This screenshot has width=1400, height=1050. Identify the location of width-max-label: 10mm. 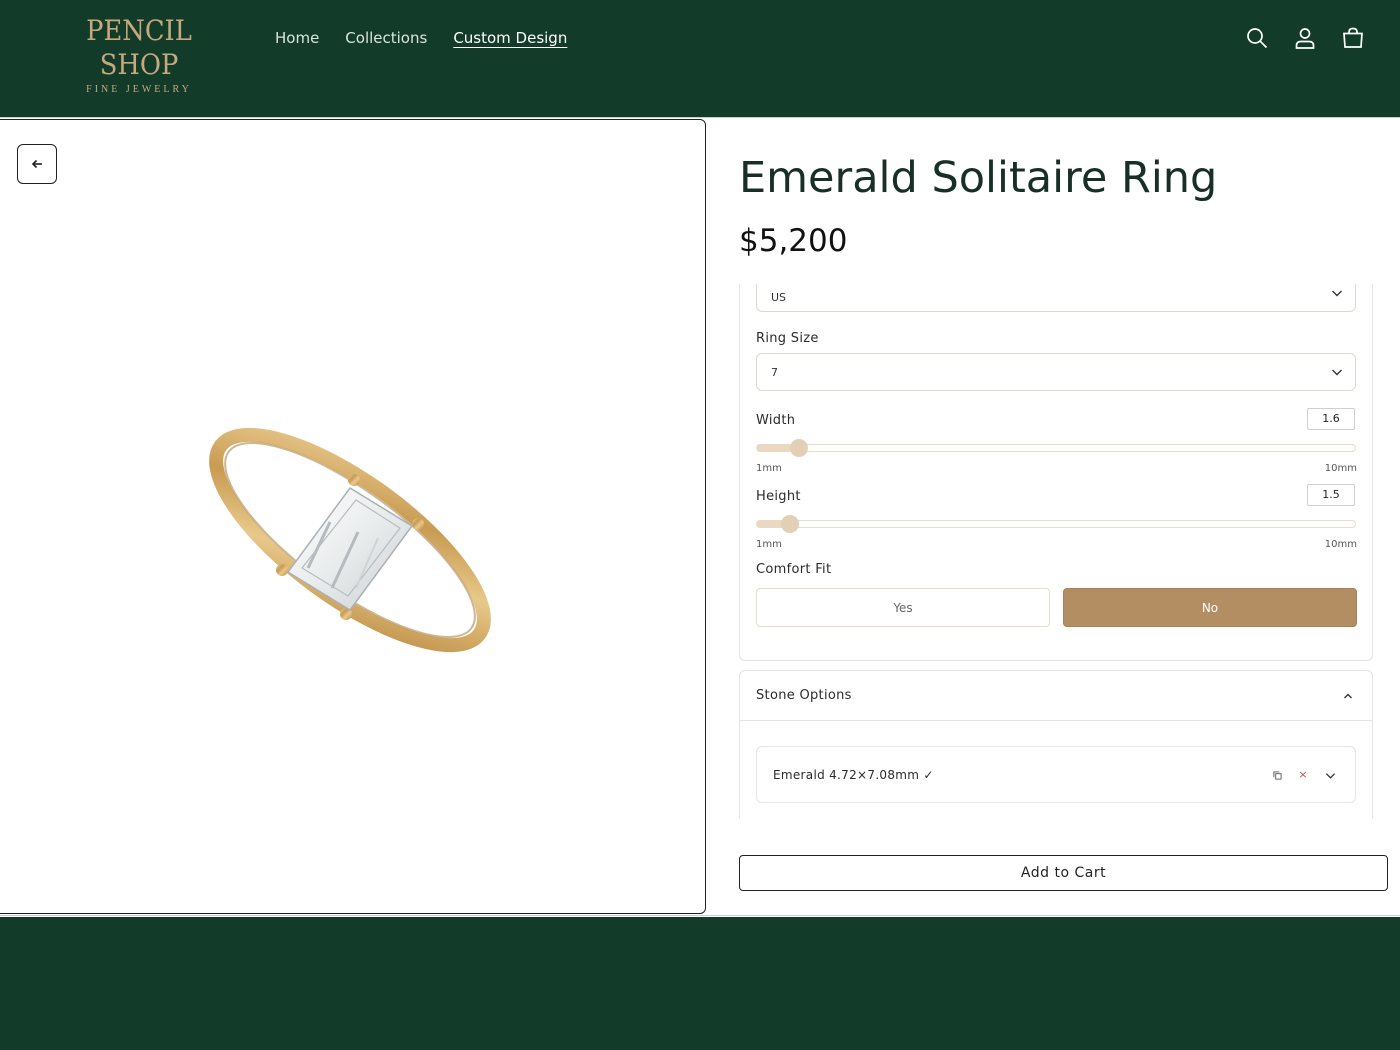
(1340, 468).